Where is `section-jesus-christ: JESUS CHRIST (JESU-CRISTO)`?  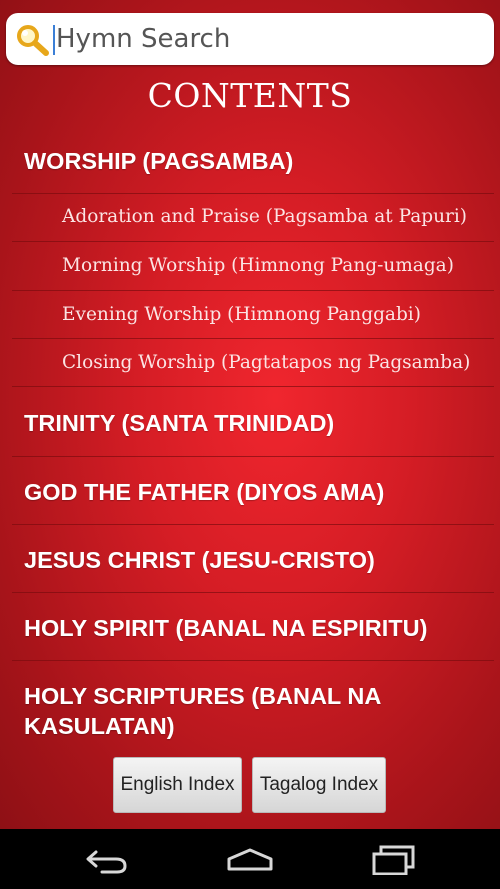 section-jesus-christ: JESUS CHRIST (JESU-CRISTO) is located at coordinates (250, 560).